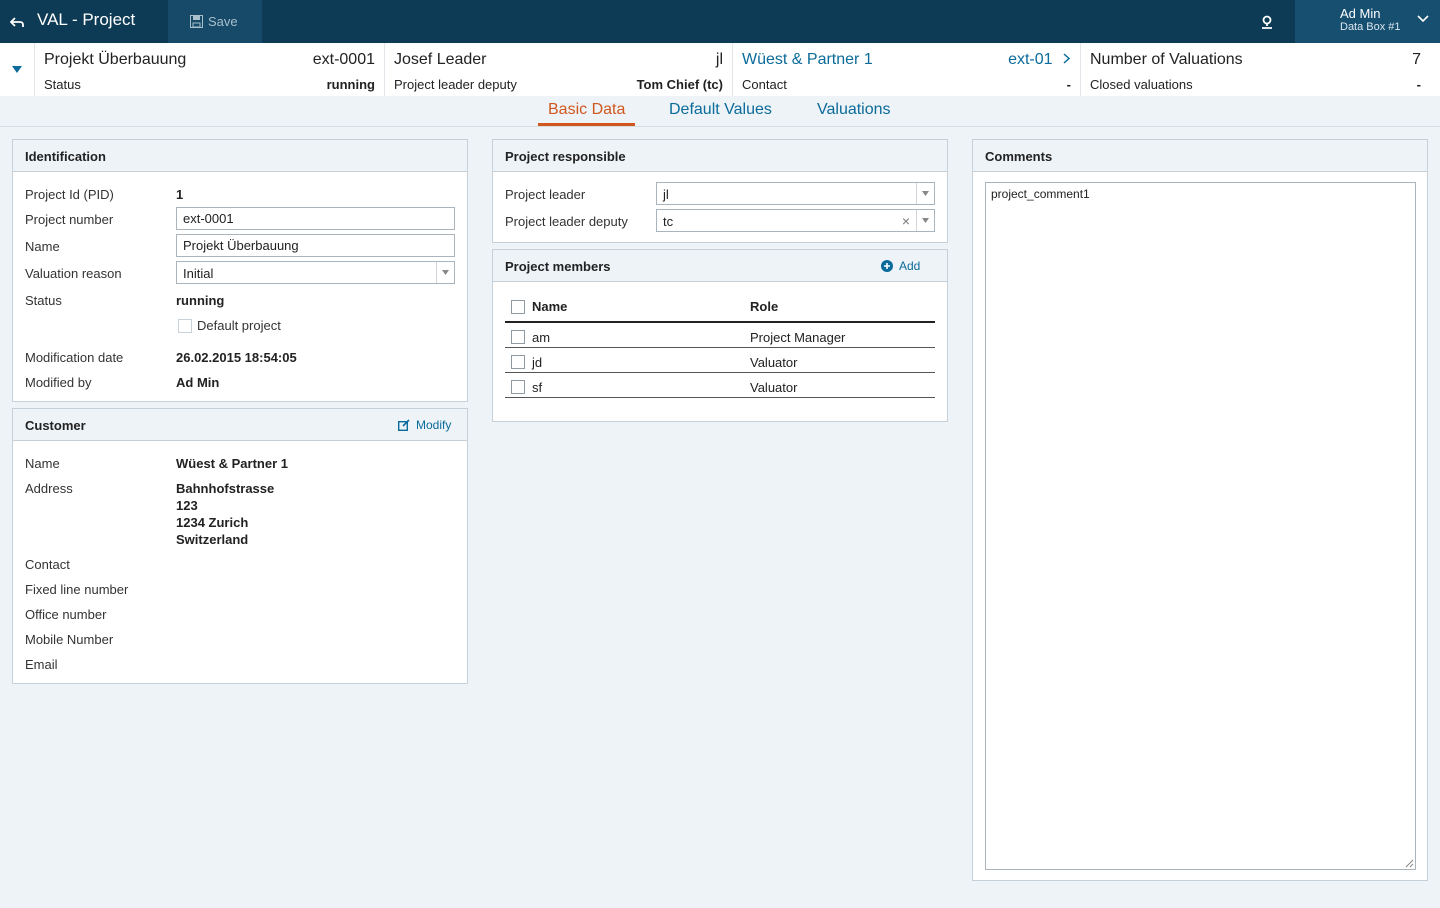 This screenshot has height=908, width=1440. I want to click on add-member-button: Add, so click(900, 266).